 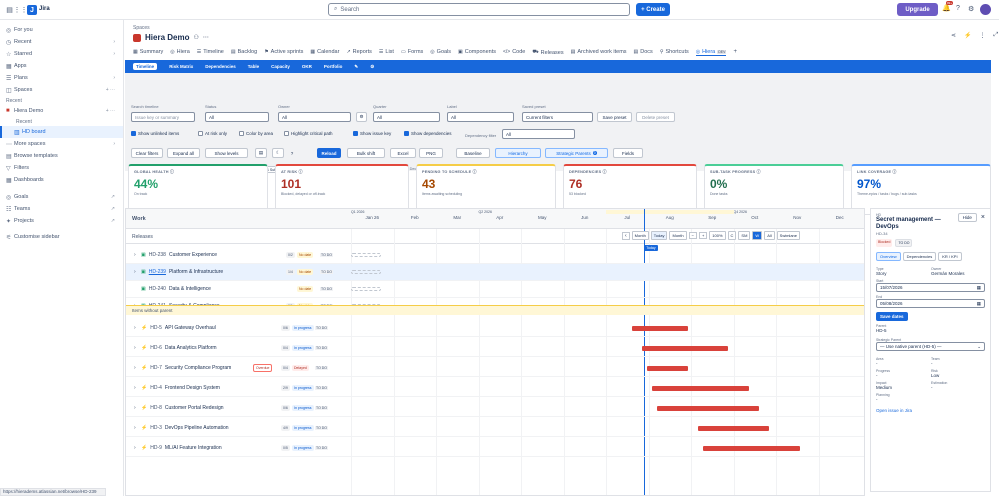 I want to click on app-switcher-icon: ⋮⋮, so click(x=21, y=9).